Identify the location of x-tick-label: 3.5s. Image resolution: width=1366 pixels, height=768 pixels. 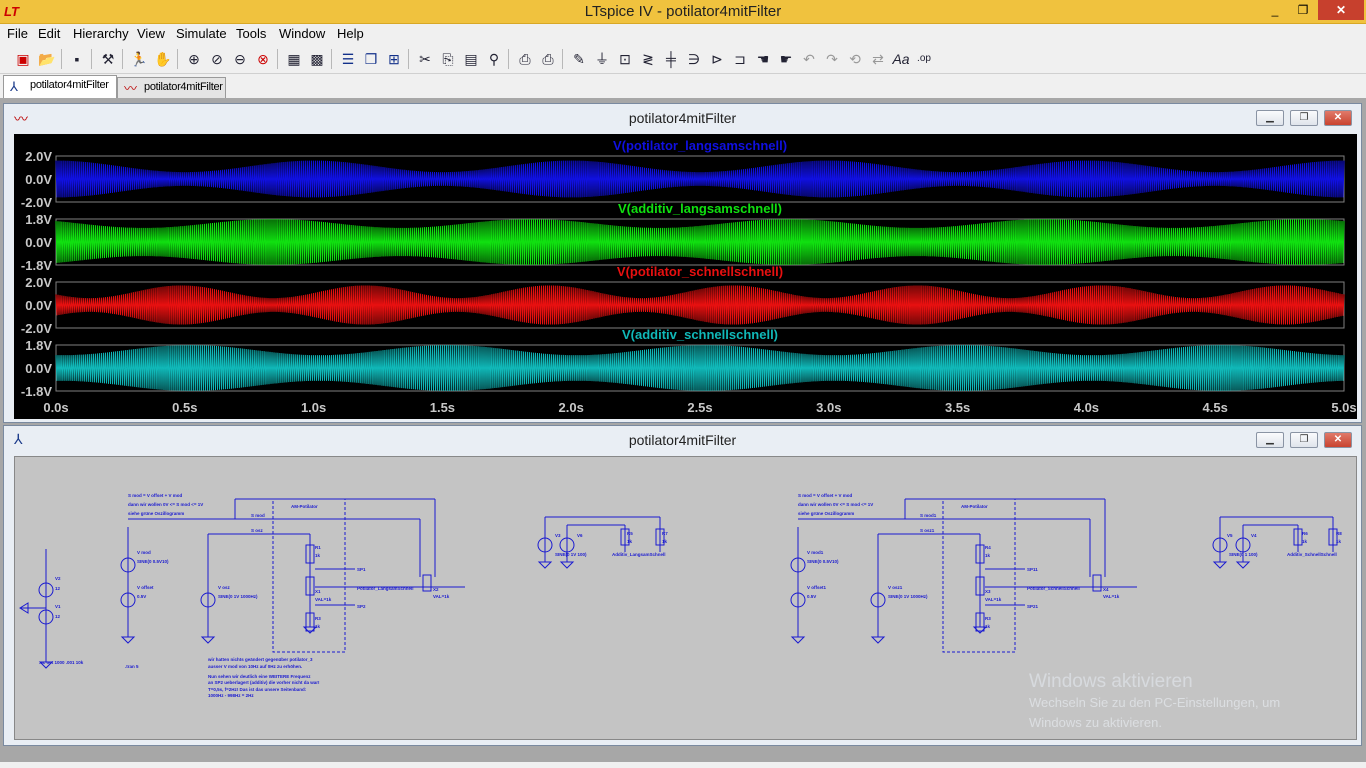
(957, 407).